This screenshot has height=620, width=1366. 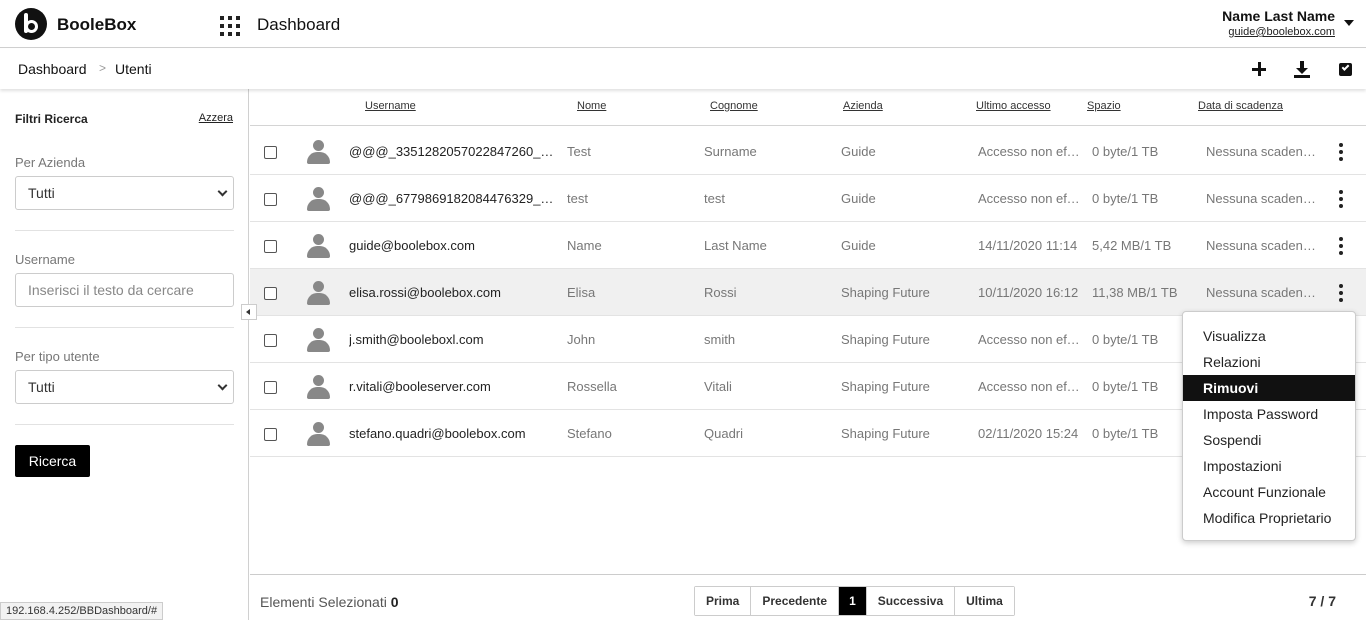 What do you see at coordinates (1322, 601) in the screenshot?
I see `items-total: 7 / 7` at bounding box center [1322, 601].